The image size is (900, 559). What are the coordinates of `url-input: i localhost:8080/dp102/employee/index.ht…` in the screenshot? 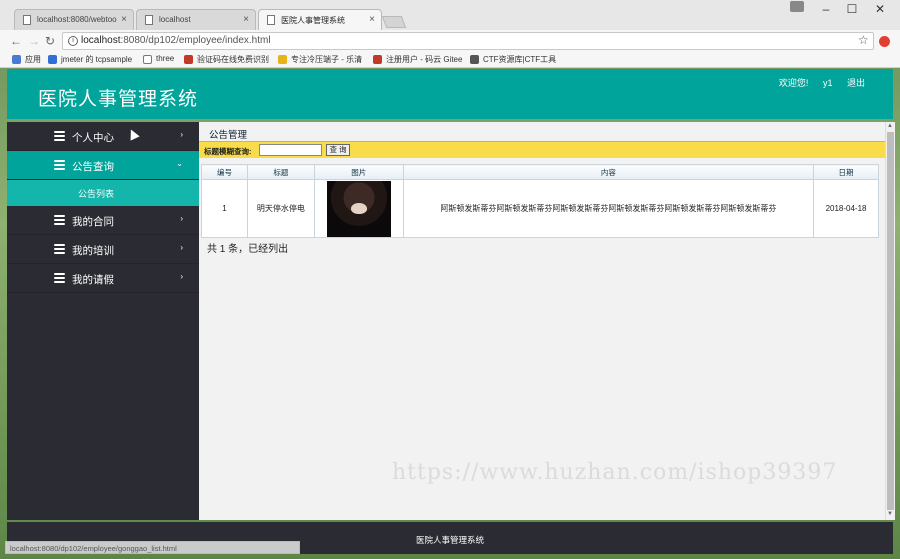 It's located at (468, 41).